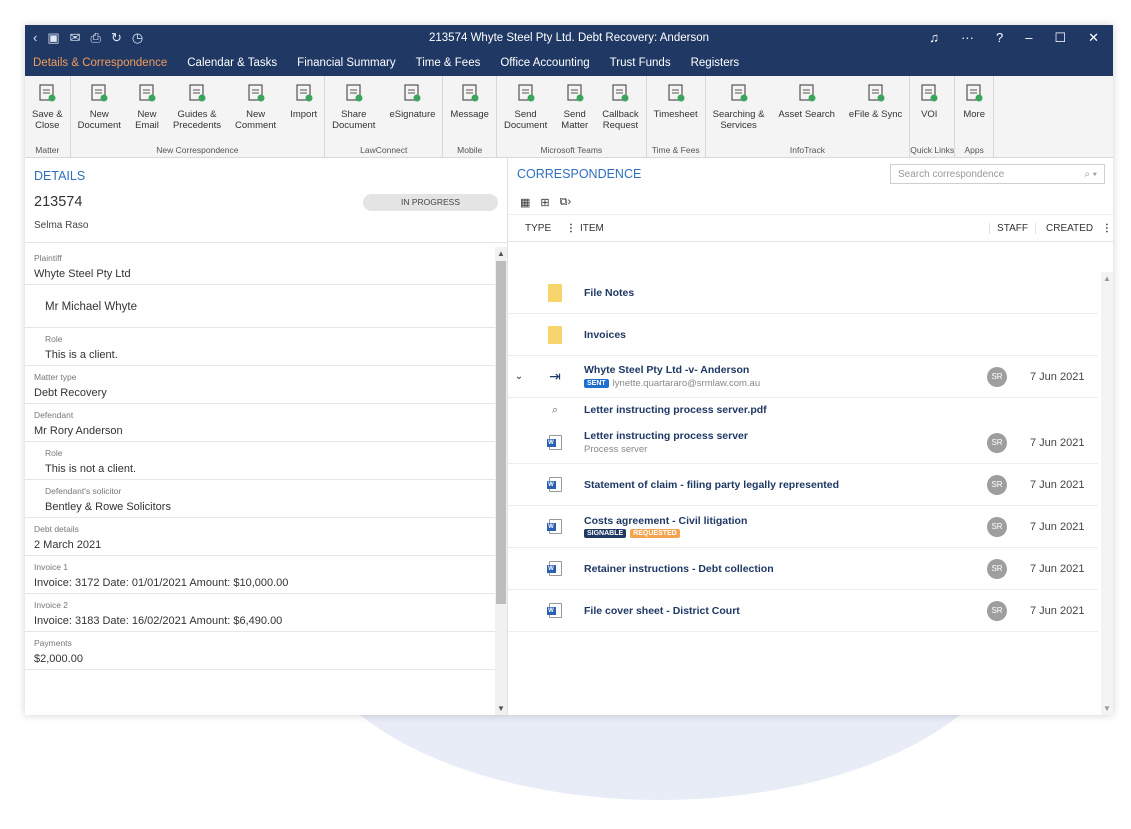  What do you see at coordinates (571, 228) in the screenshot?
I see `column-menu-icon: ⋮` at bounding box center [571, 228].